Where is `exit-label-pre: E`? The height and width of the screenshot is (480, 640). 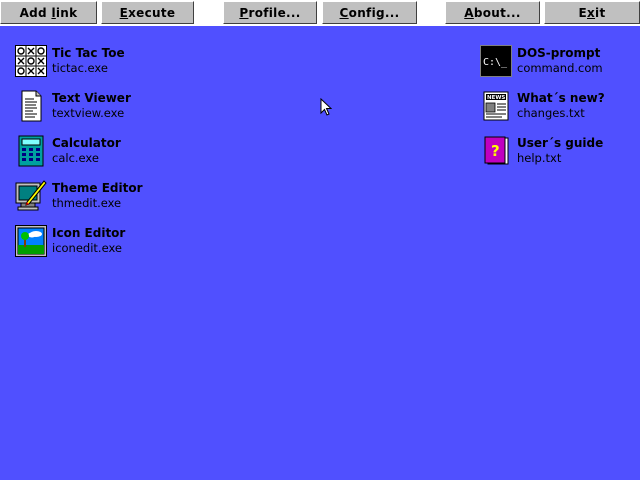
exit-label-pre: E is located at coordinates (582, 12).